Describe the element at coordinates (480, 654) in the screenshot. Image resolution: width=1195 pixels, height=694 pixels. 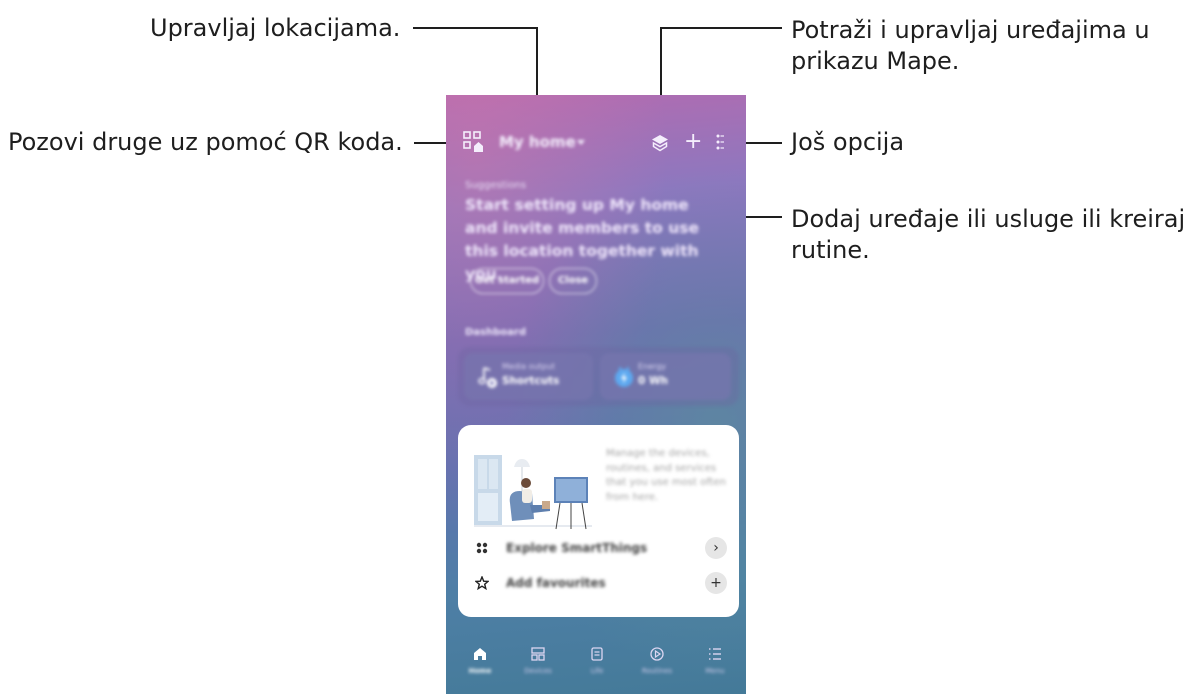
I see `home-icon` at that location.